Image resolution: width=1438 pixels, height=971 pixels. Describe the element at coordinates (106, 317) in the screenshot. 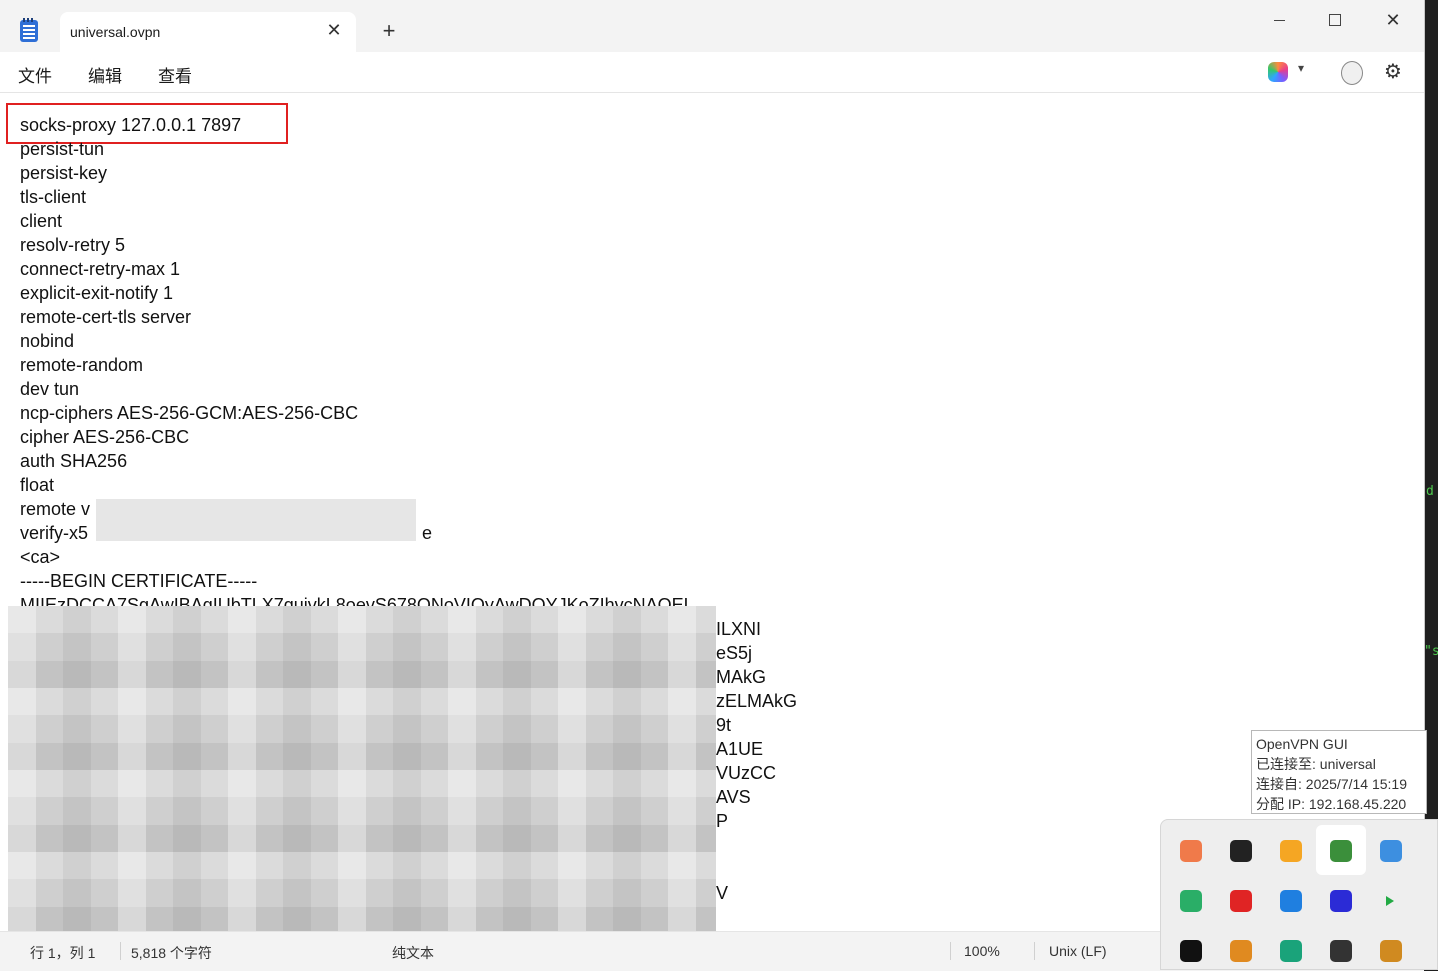

I see `editor-line: remote-cert-tls server` at that location.